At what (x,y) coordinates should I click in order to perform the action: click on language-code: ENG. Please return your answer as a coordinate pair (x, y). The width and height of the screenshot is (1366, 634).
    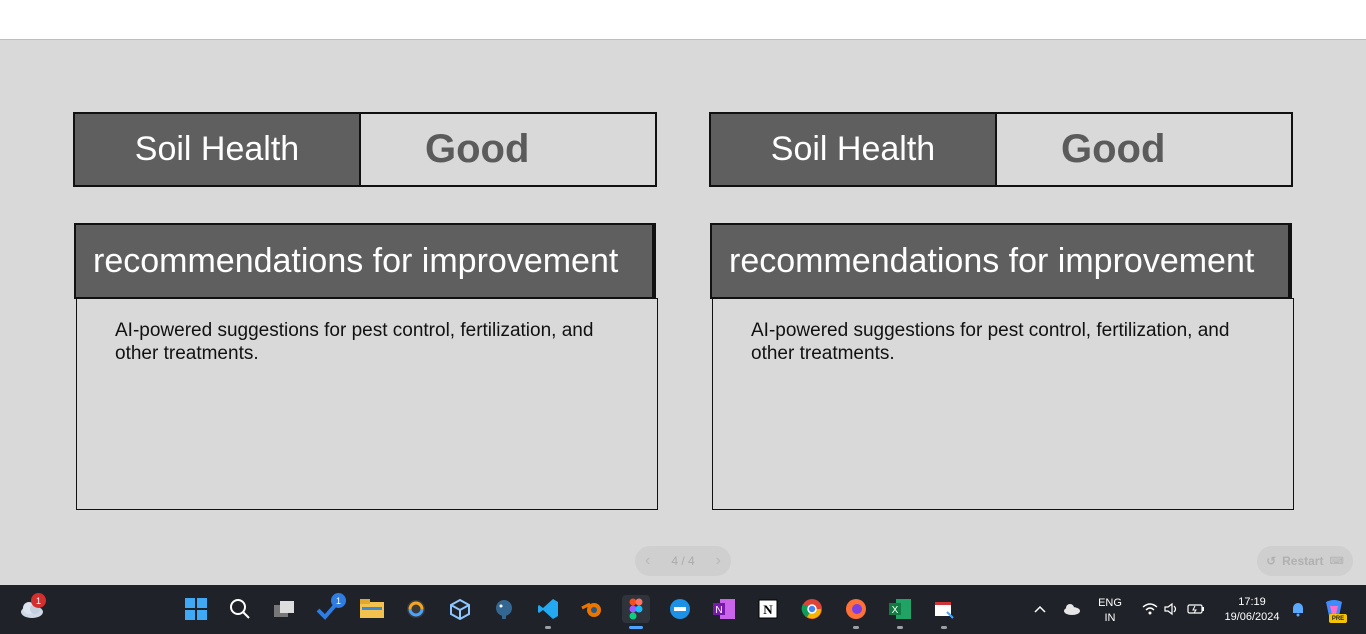
    Looking at the image, I should click on (1110, 603).